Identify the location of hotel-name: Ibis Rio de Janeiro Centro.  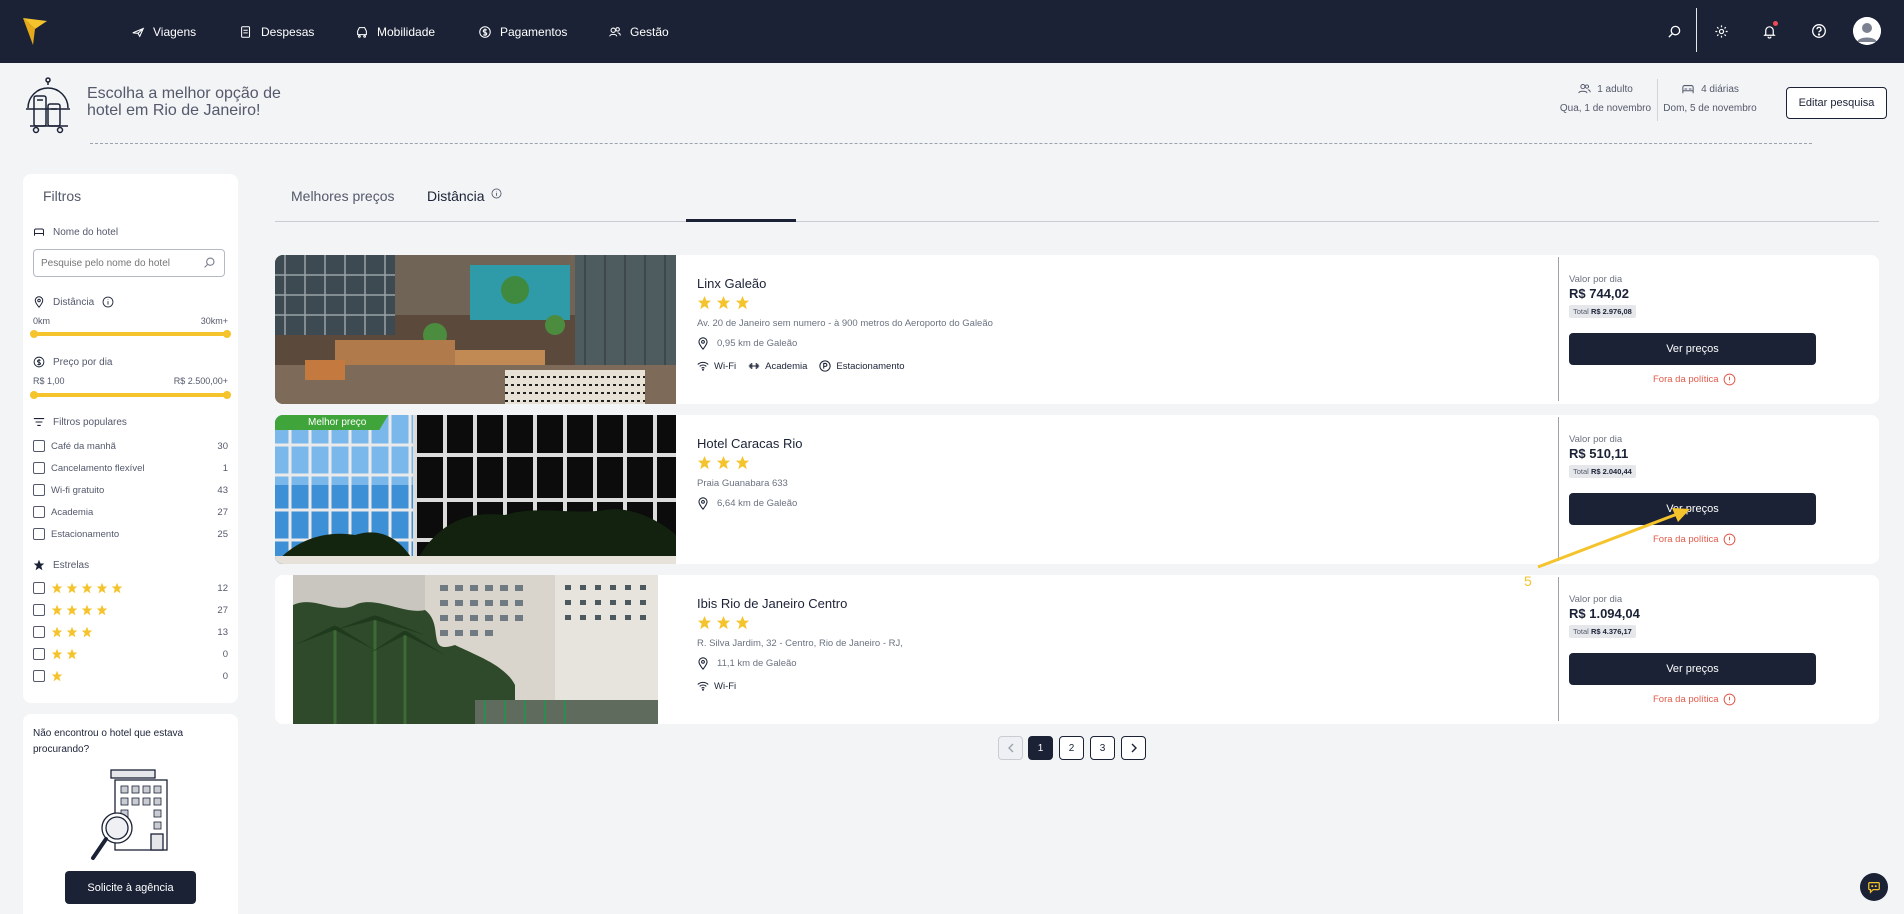
(772, 603).